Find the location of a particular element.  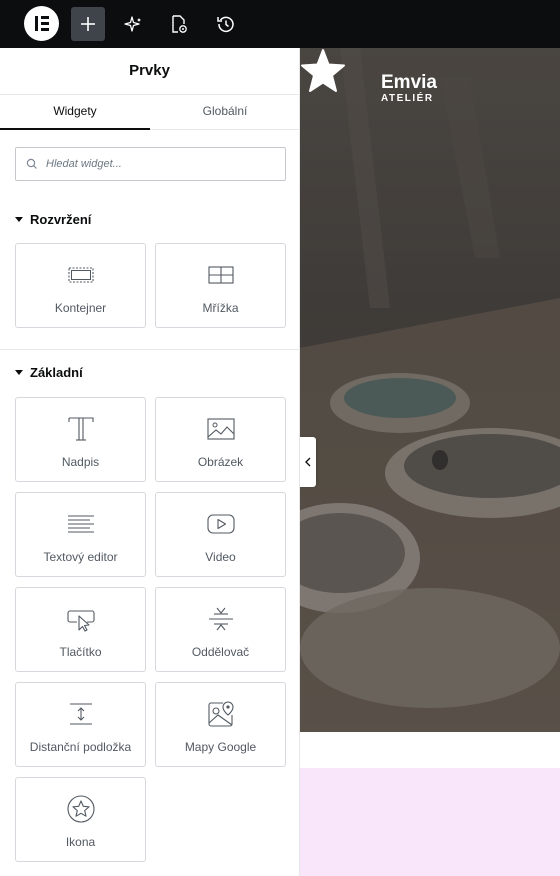

search-icon is located at coordinates (31, 163).